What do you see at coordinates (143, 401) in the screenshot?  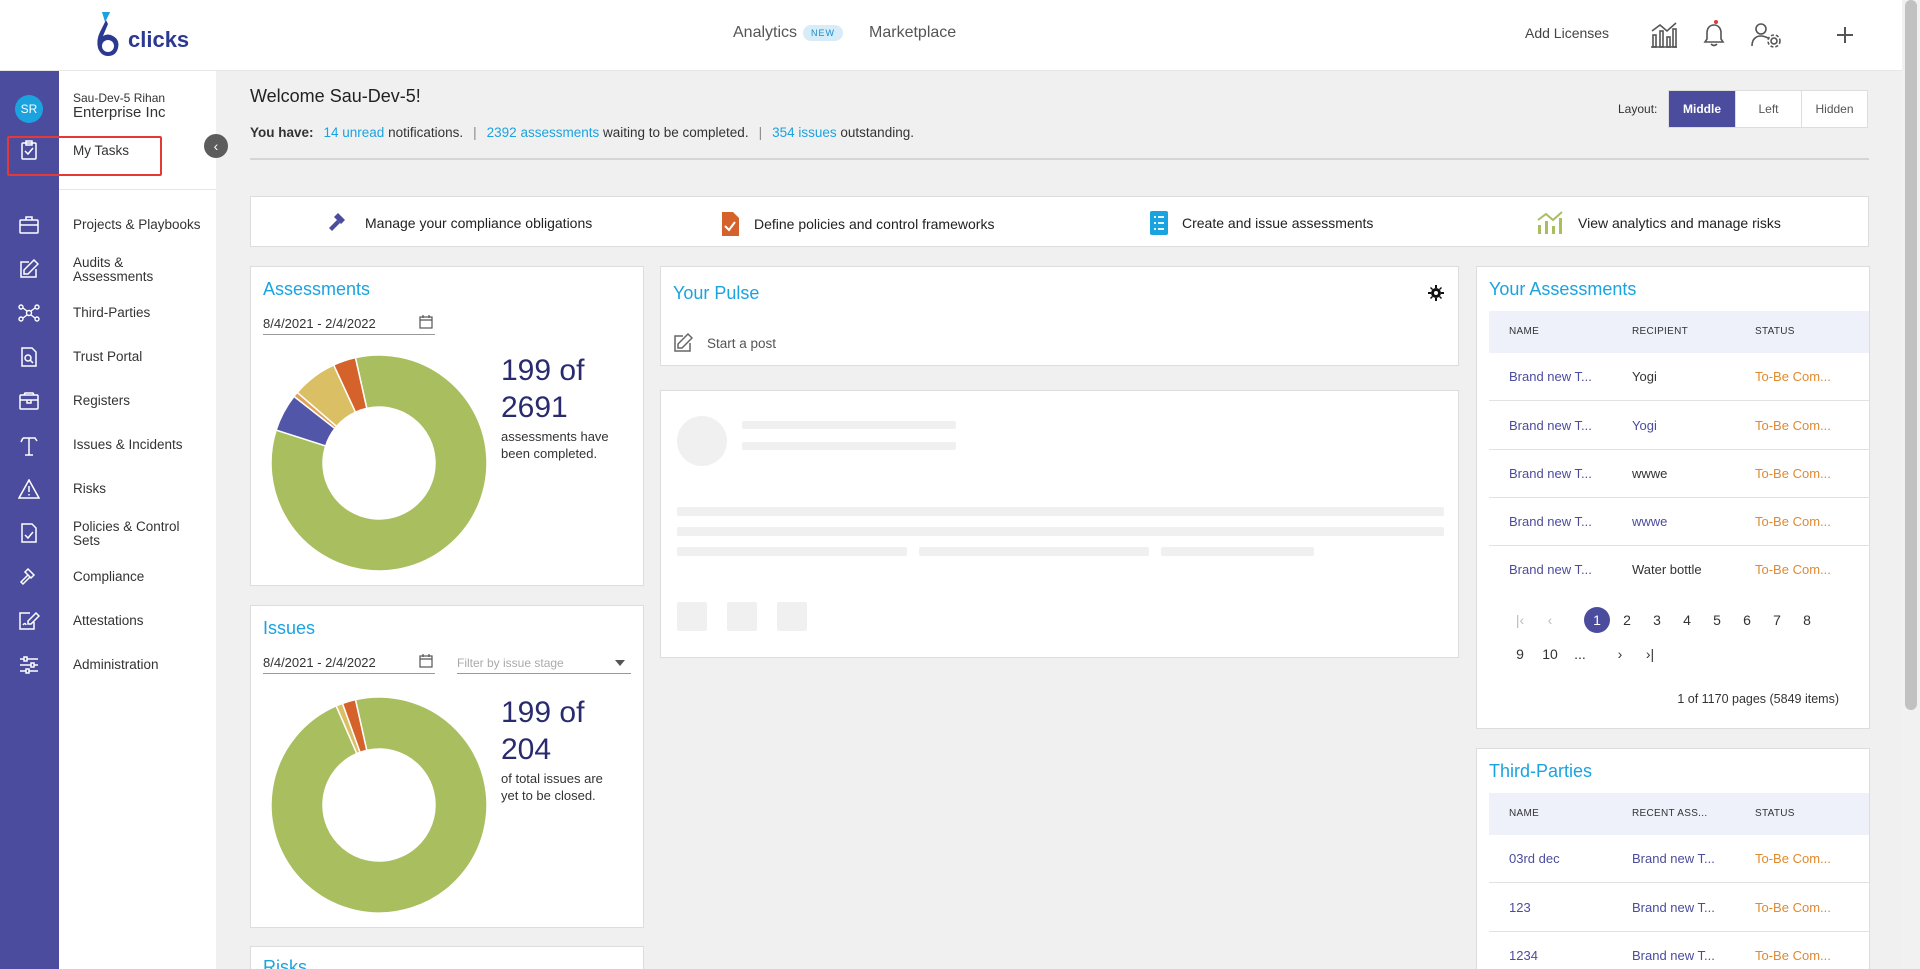 I see `sidebar-item-registers: Registers` at bounding box center [143, 401].